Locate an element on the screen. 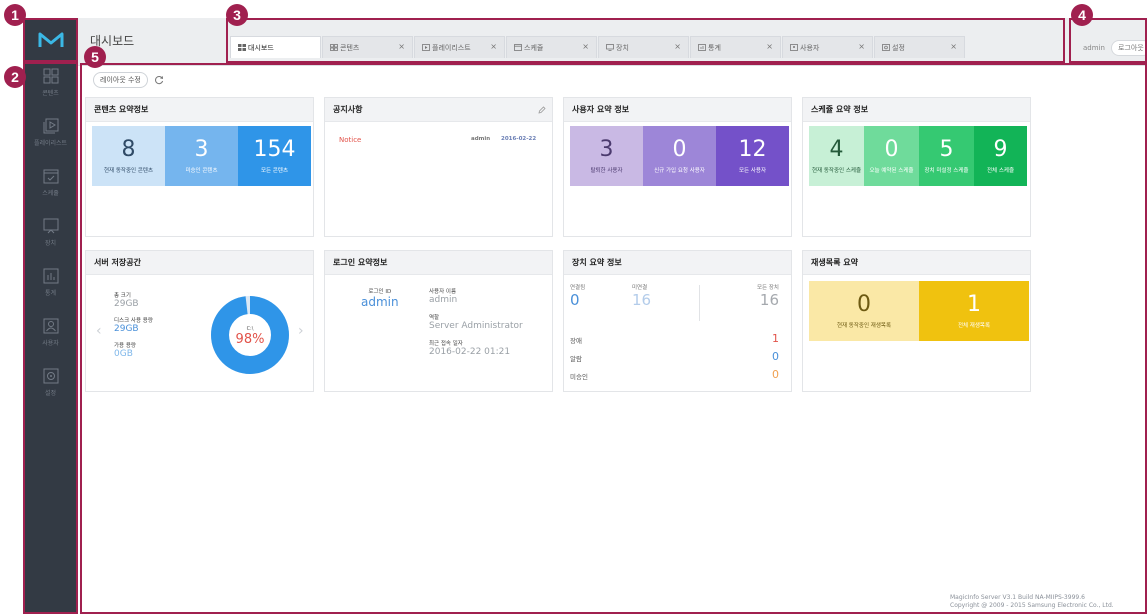  annotation-badge-1: 1 is located at coordinates (15, 15).